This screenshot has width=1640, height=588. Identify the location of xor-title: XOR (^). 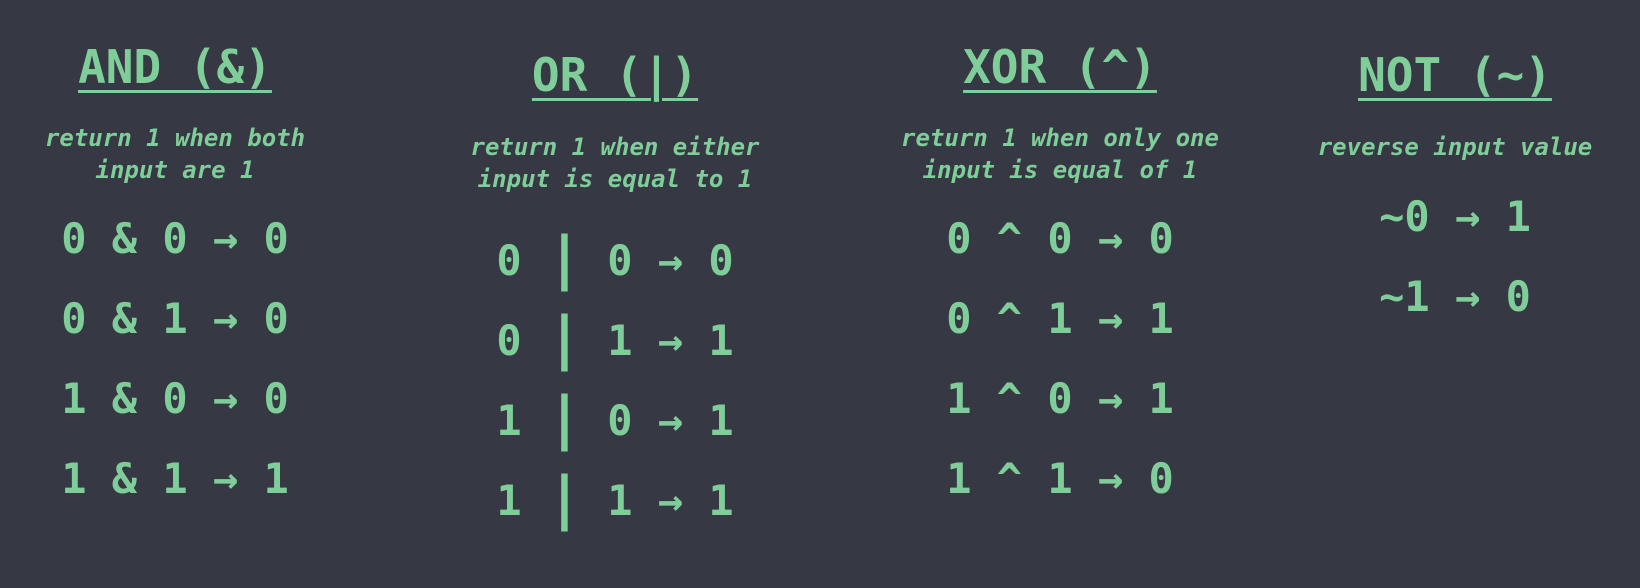
(1060, 67).